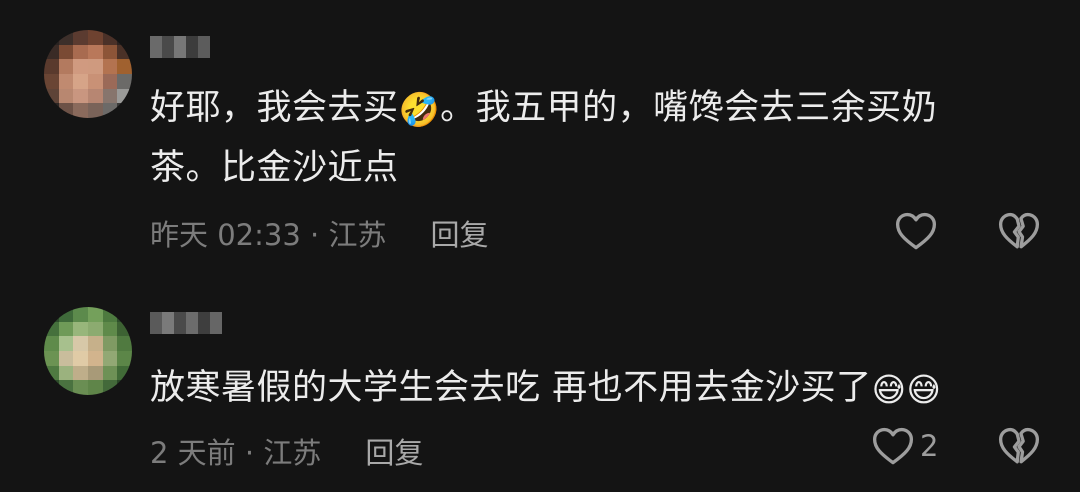 Image resolution: width=1080 pixels, height=492 pixels. What do you see at coordinates (546, 388) in the screenshot?
I see `comment-text: 放寒暑假的大学生会去吃 再也不用去金沙买了😅😅` at bounding box center [546, 388].